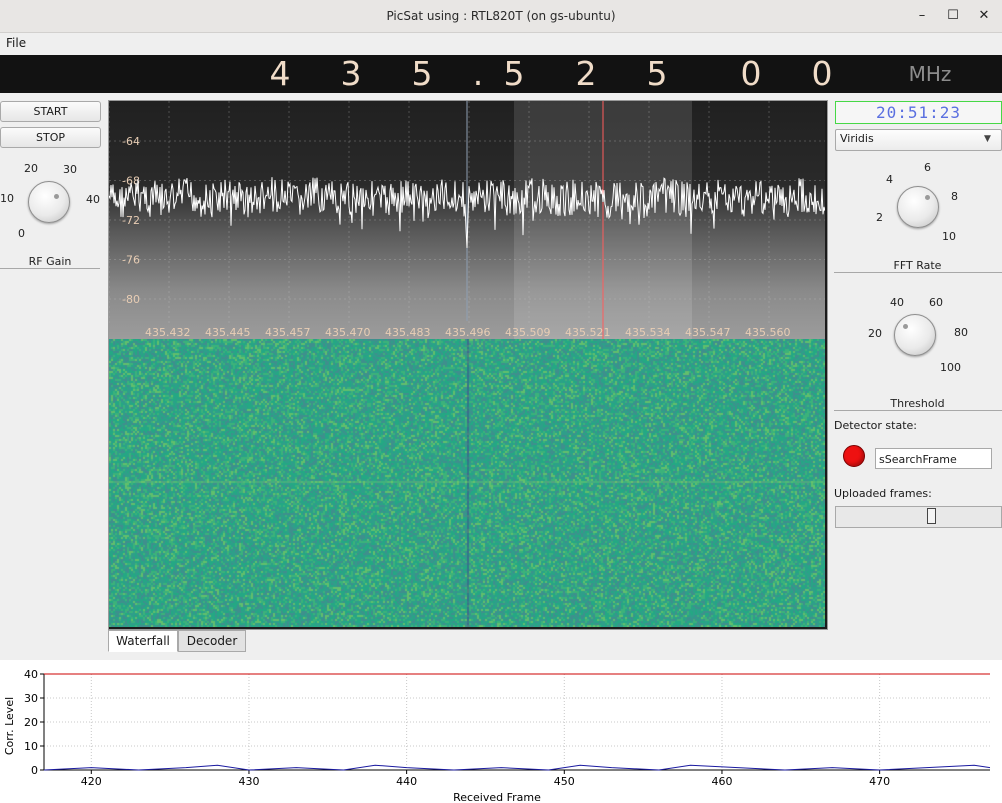 The width and height of the screenshot is (1002, 803). What do you see at coordinates (280, 74) in the screenshot?
I see `frequency-digit: 4` at bounding box center [280, 74].